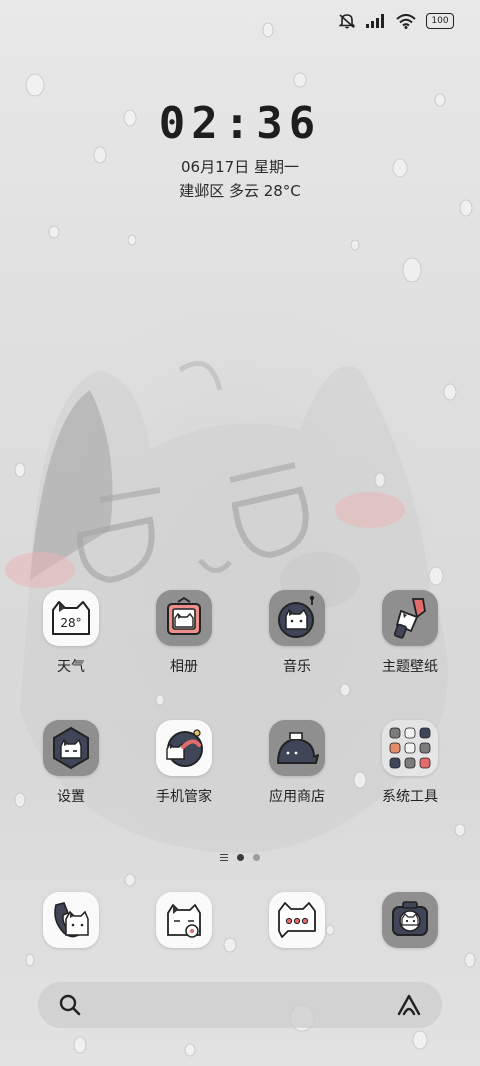 The image size is (480, 1066). Describe the element at coordinates (297, 618) in the screenshot. I see `music-cat-icon` at that location.